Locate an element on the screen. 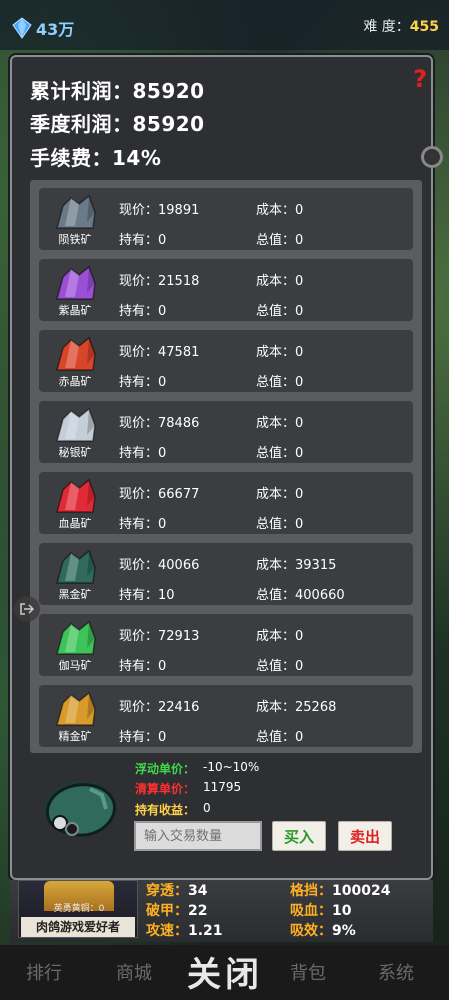  exit-icon is located at coordinates (27, 609).